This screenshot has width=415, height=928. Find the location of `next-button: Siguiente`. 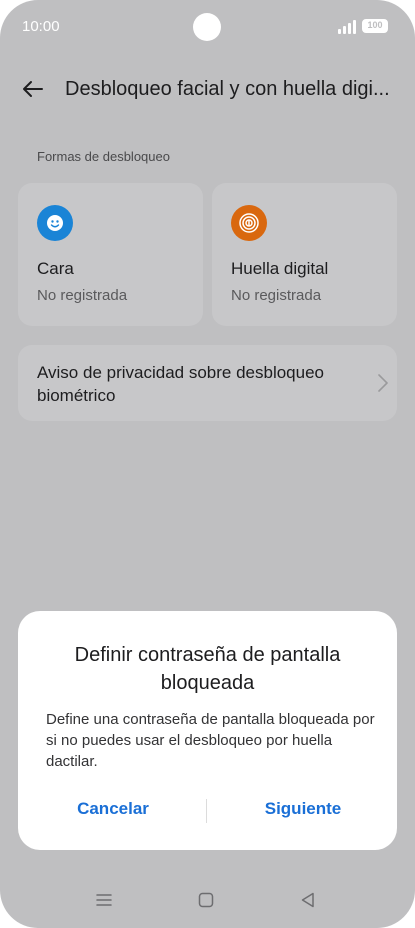

next-button: Siguiente is located at coordinates (303, 809).